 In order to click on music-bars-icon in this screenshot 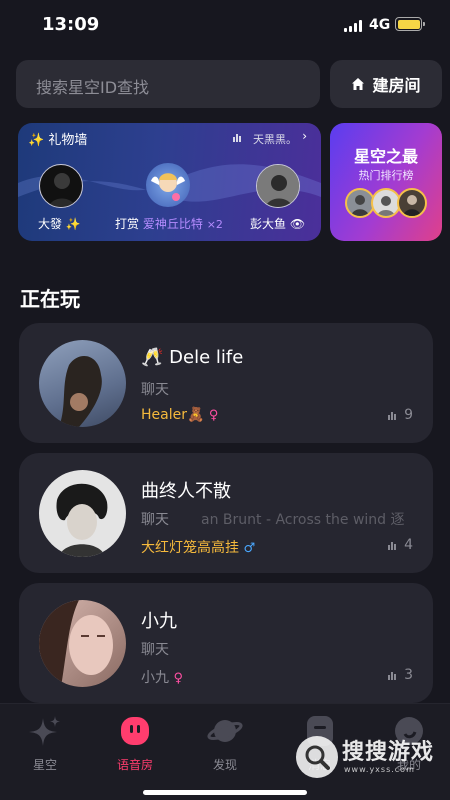, I will do `click(237, 138)`.